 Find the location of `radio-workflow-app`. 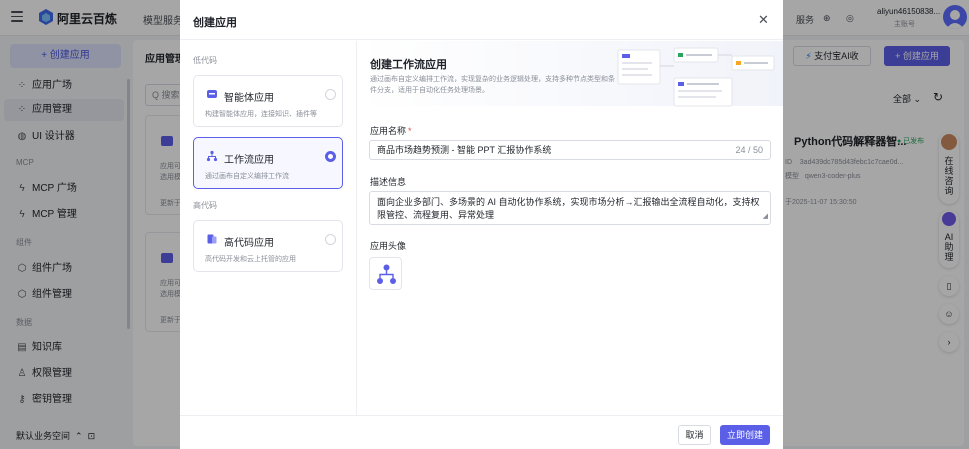

radio-workflow-app is located at coordinates (330, 156).